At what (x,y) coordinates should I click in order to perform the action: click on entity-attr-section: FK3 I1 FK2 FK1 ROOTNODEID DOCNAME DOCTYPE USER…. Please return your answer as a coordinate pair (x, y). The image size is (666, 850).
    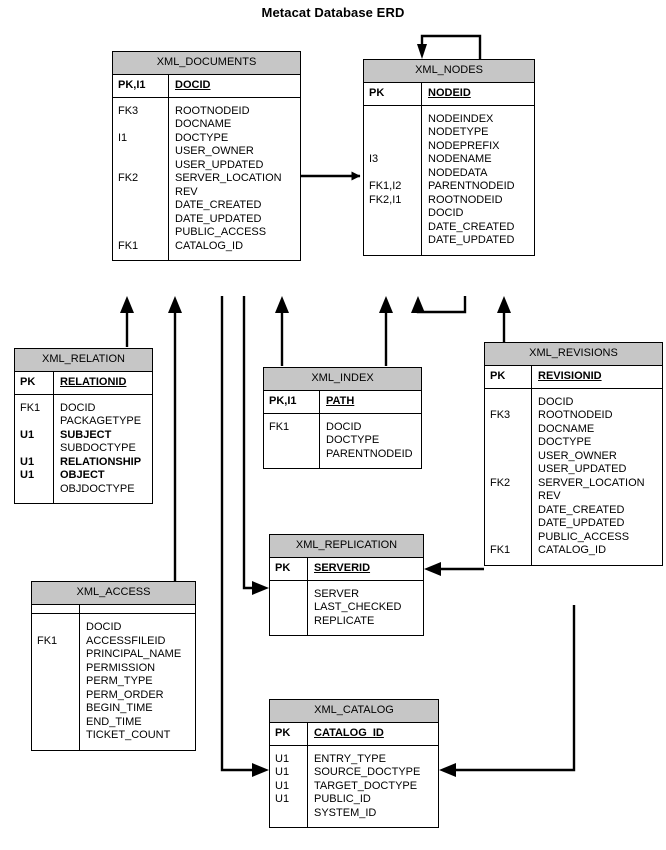
    Looking at the image, I should click on (206, 178).